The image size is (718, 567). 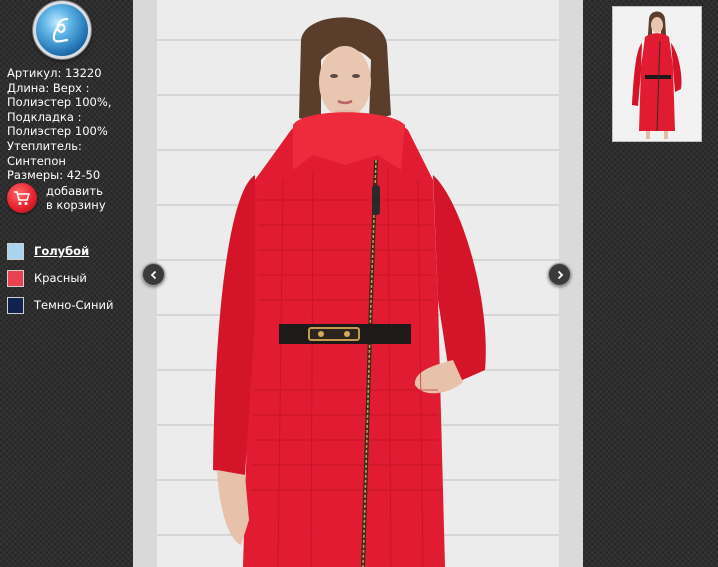 I want to click on chevron-left-icon, so click(x=153, y=274).